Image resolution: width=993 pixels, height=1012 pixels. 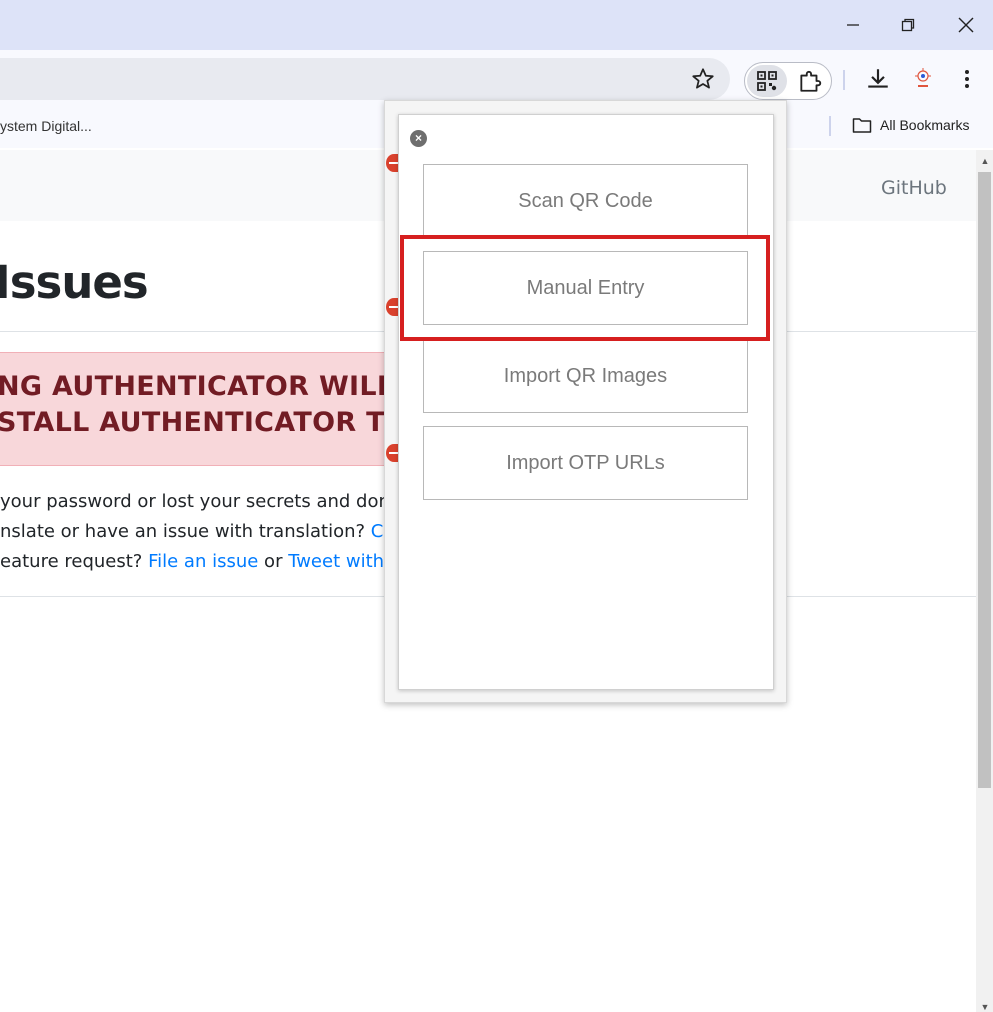 What do you see at coordinates (925, 125) in the screenshot?
I see `all-bookmarks-label: All Bookmarks` at bounding box center [925, 125].